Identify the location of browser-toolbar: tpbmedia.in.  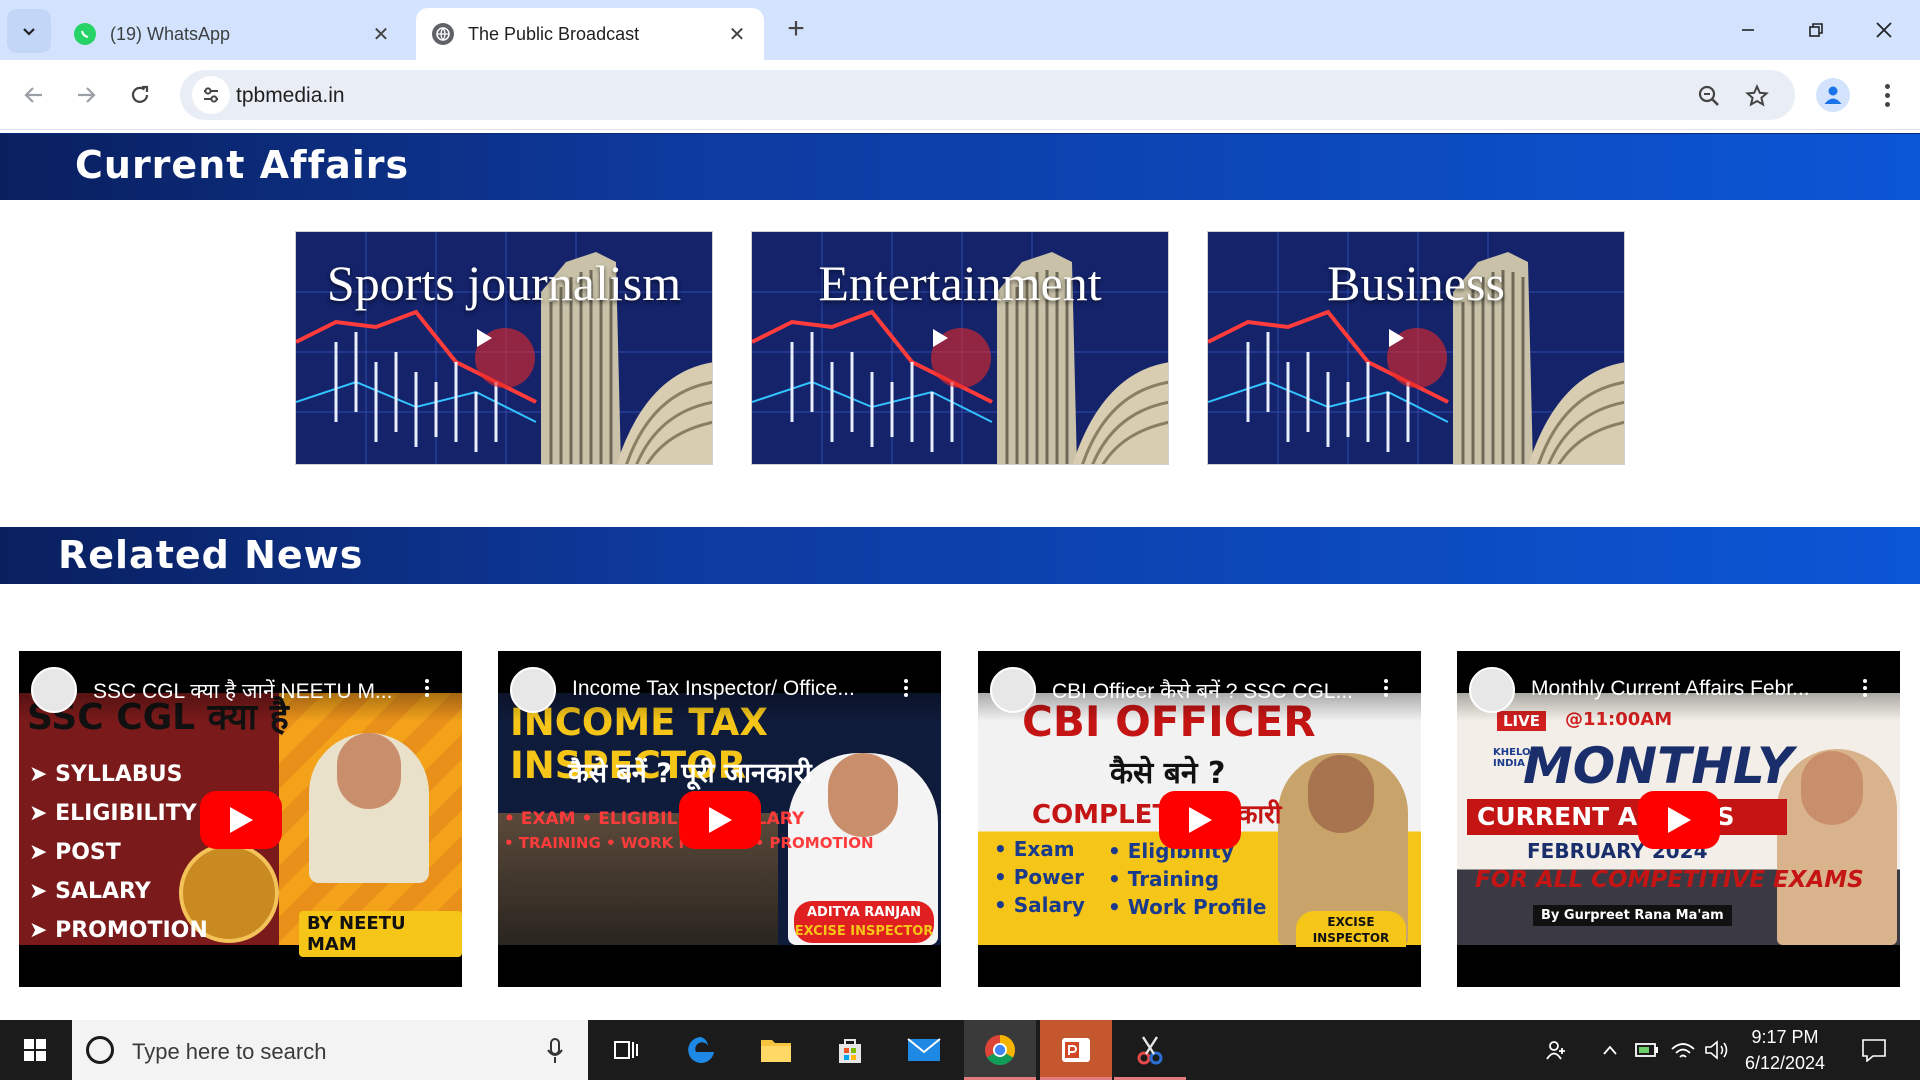
(960, 95).